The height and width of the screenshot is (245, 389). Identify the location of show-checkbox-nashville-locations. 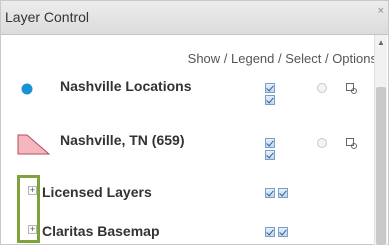
(270, 88).